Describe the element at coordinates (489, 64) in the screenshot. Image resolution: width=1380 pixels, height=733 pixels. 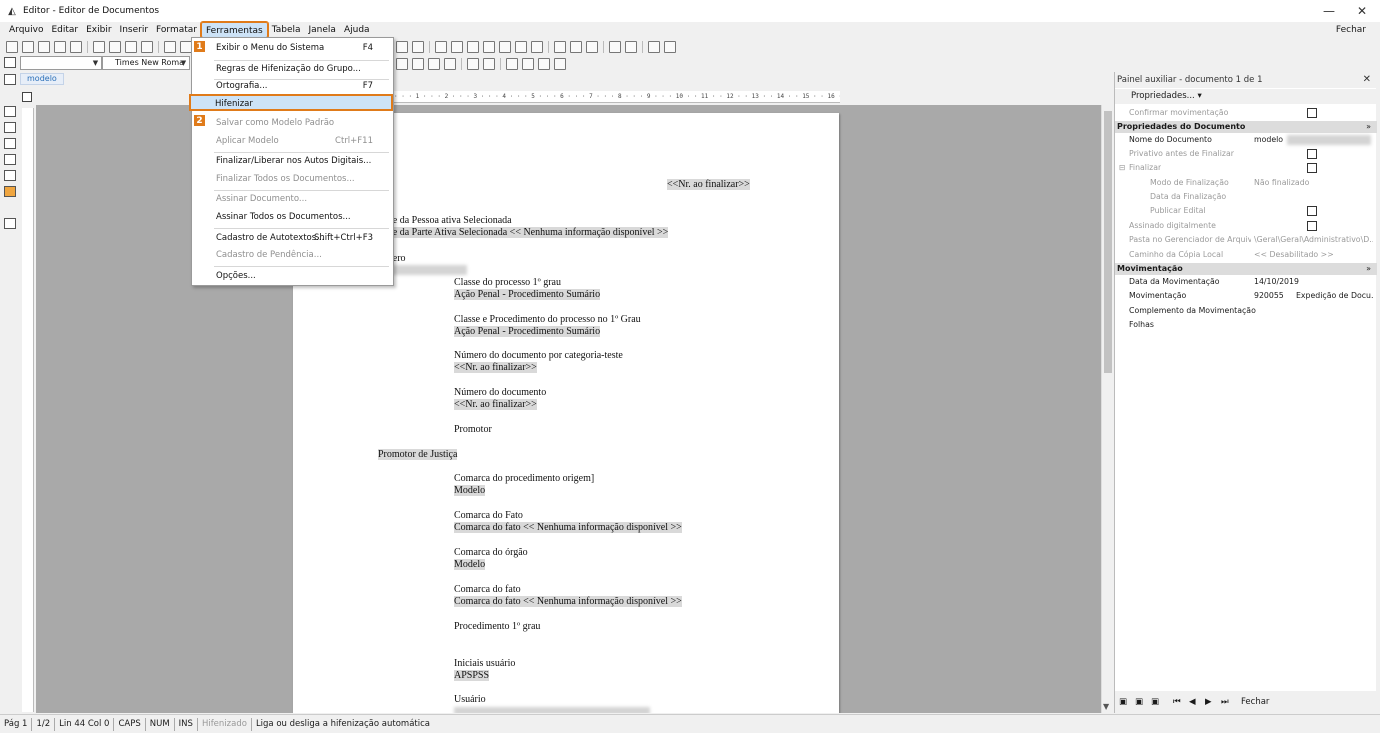
I see `font-color-icon` at that location.